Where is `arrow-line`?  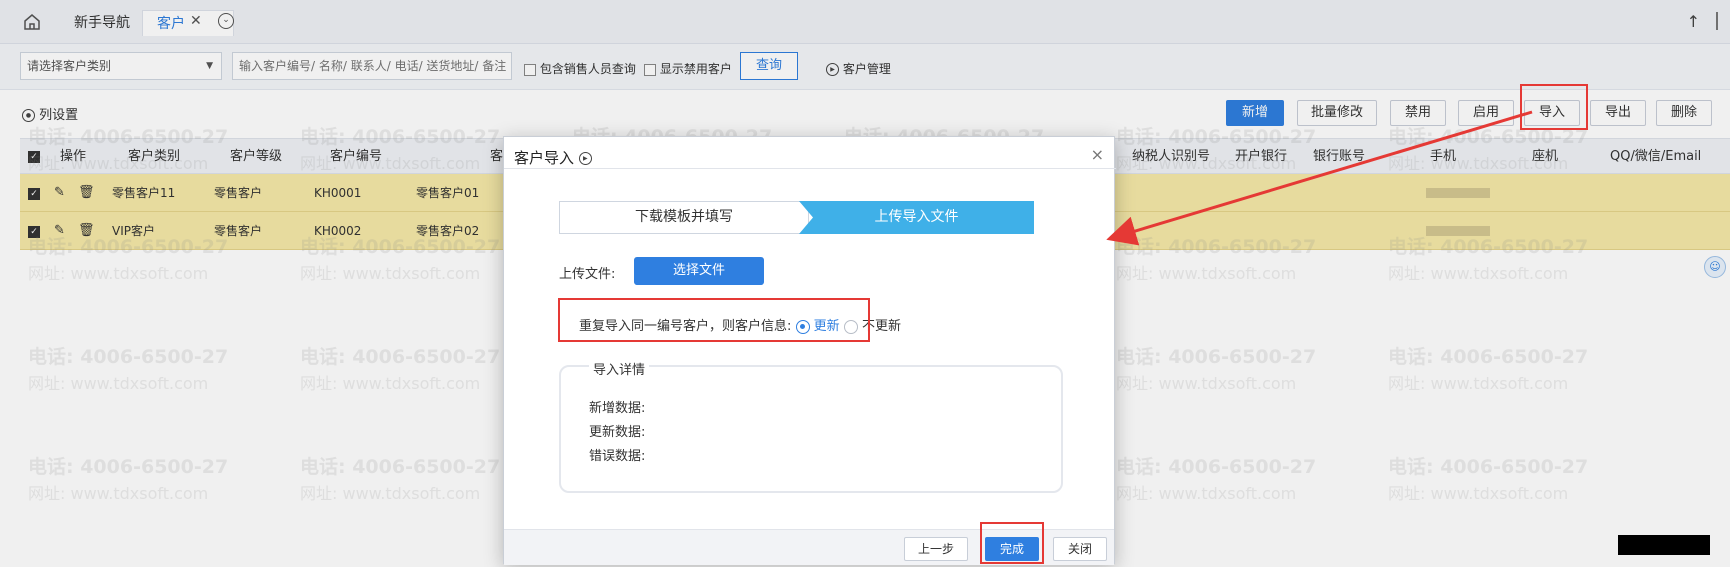
arrow-line is located at coordinates (1319, 178).